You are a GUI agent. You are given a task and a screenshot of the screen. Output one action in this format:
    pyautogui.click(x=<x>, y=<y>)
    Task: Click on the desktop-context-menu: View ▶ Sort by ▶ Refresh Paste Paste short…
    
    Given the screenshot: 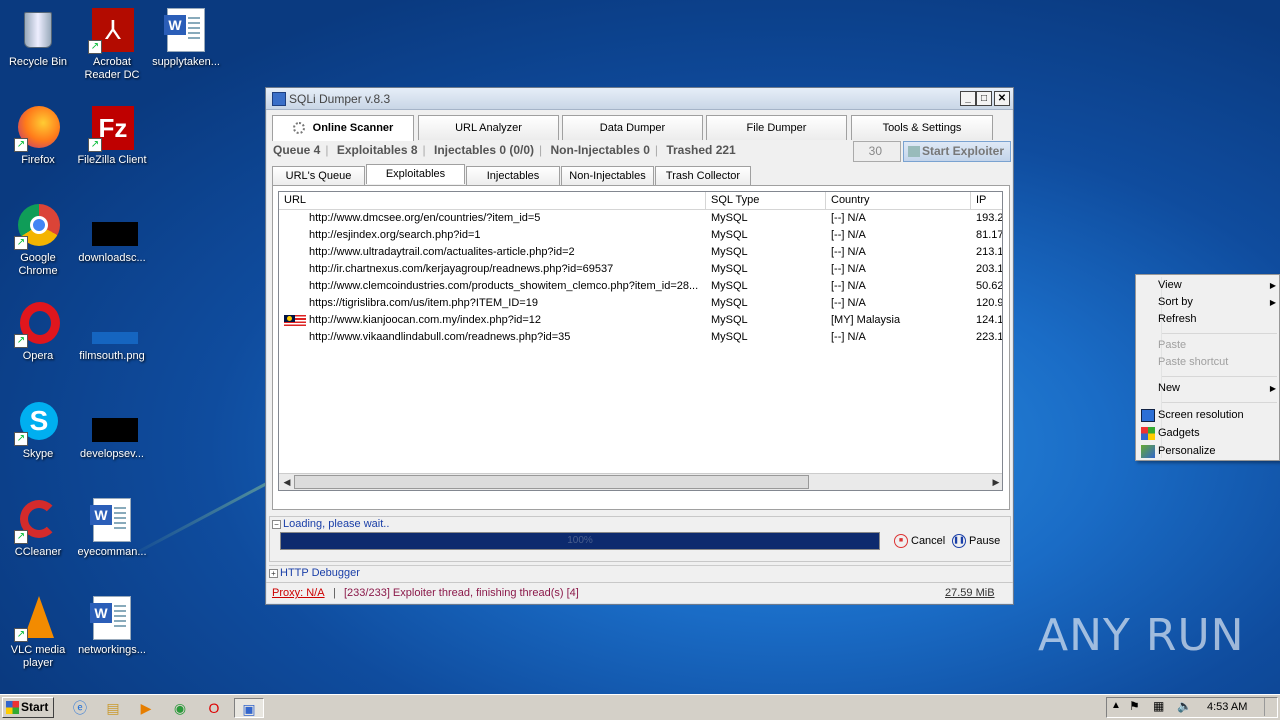 What is the action you would take?
    pyautogui.click(x=1207, y=367)
    